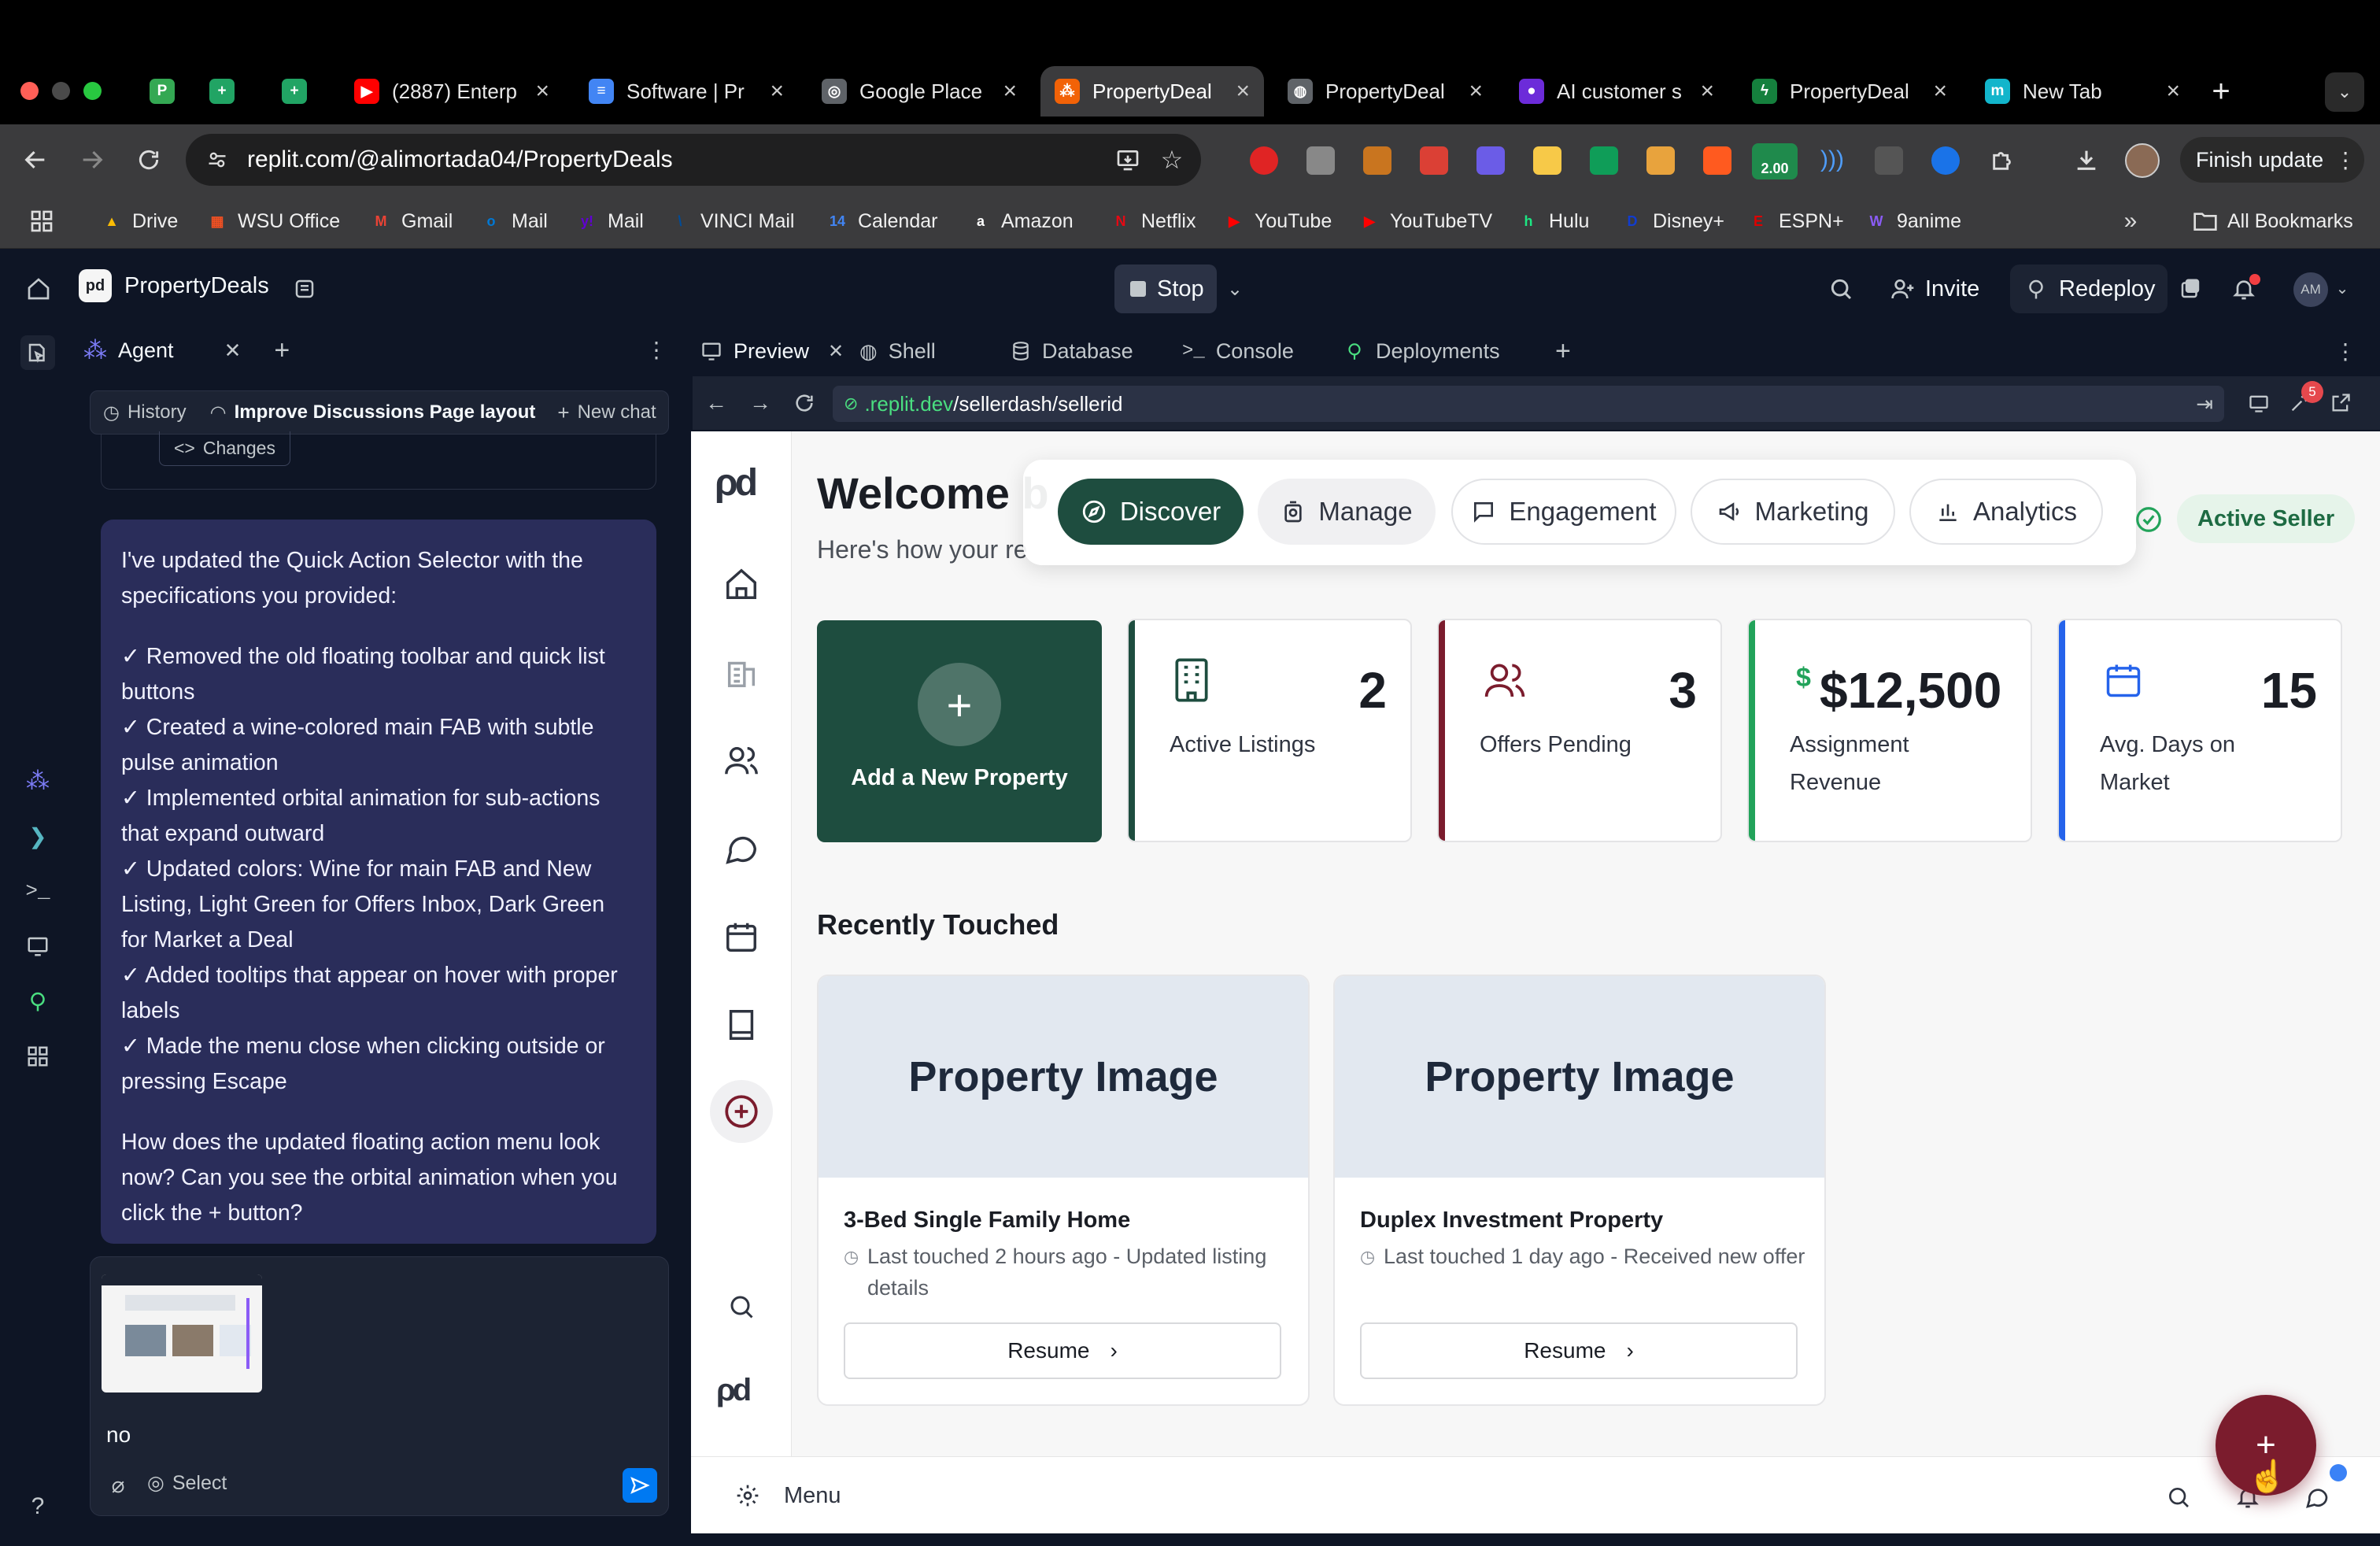  I want to click on footer-search-icon, so click(2178, 1497).